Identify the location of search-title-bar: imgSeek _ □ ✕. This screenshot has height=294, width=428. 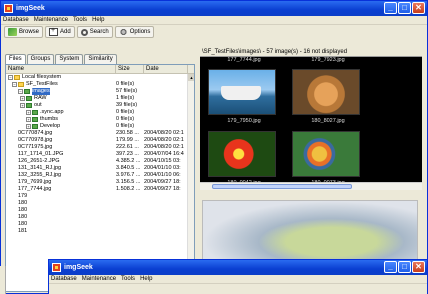
(238, 267).